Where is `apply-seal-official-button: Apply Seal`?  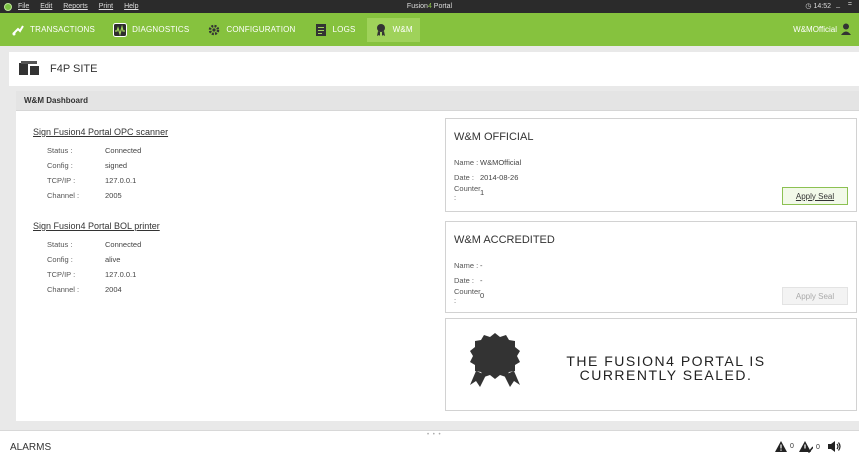
apply-seal-official-button: Apply Seal is located at coordinates (815, 196).